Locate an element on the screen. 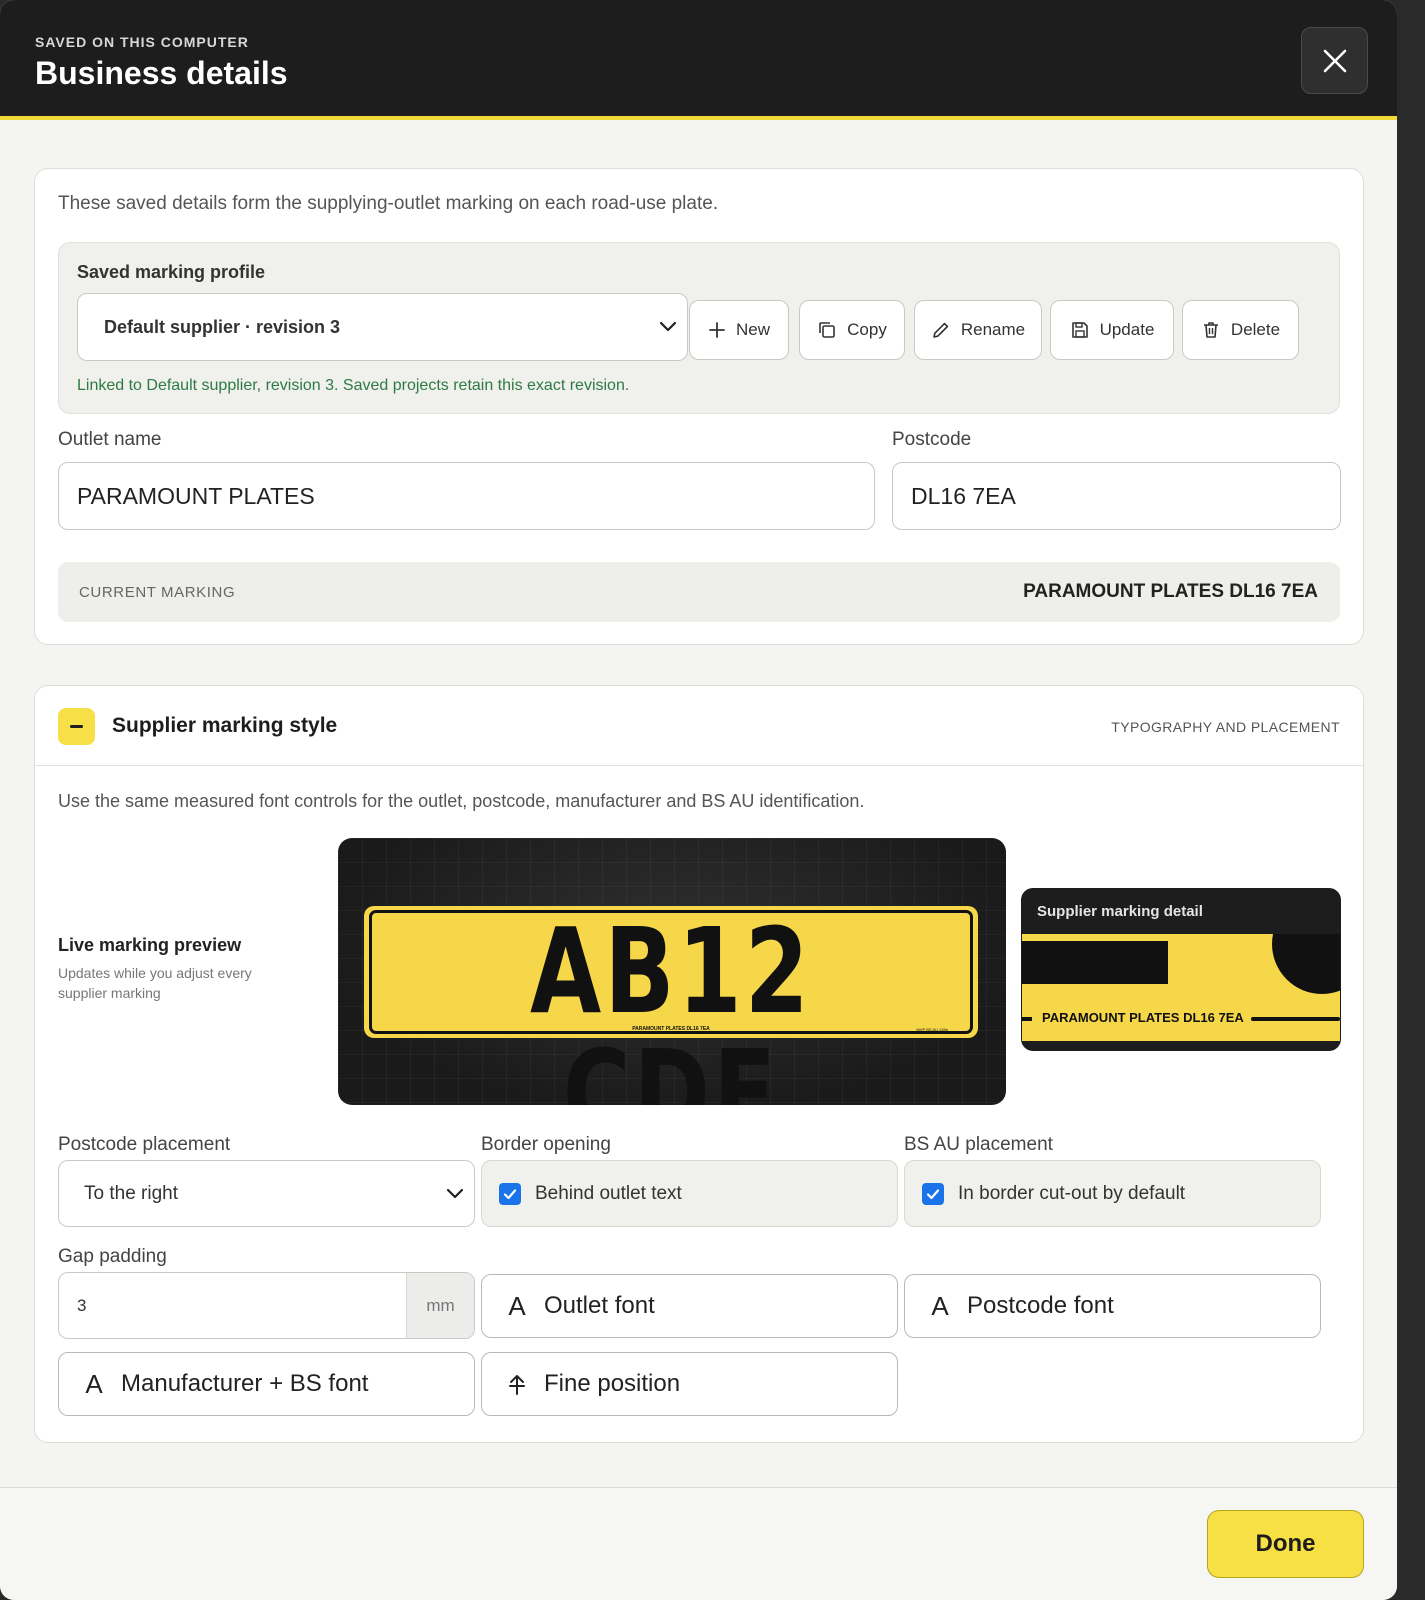 The image size is (1425, 1600). rename-profile-button: Rename is located at coordinates (978, 330).